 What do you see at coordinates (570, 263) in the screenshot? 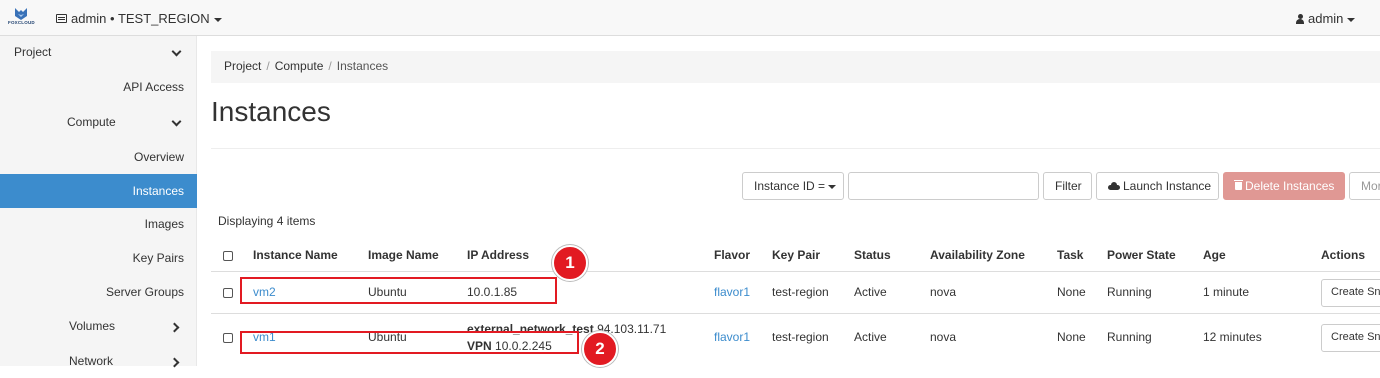
I see `annotation-marker-1: 1` at bounding box center [570, 263].